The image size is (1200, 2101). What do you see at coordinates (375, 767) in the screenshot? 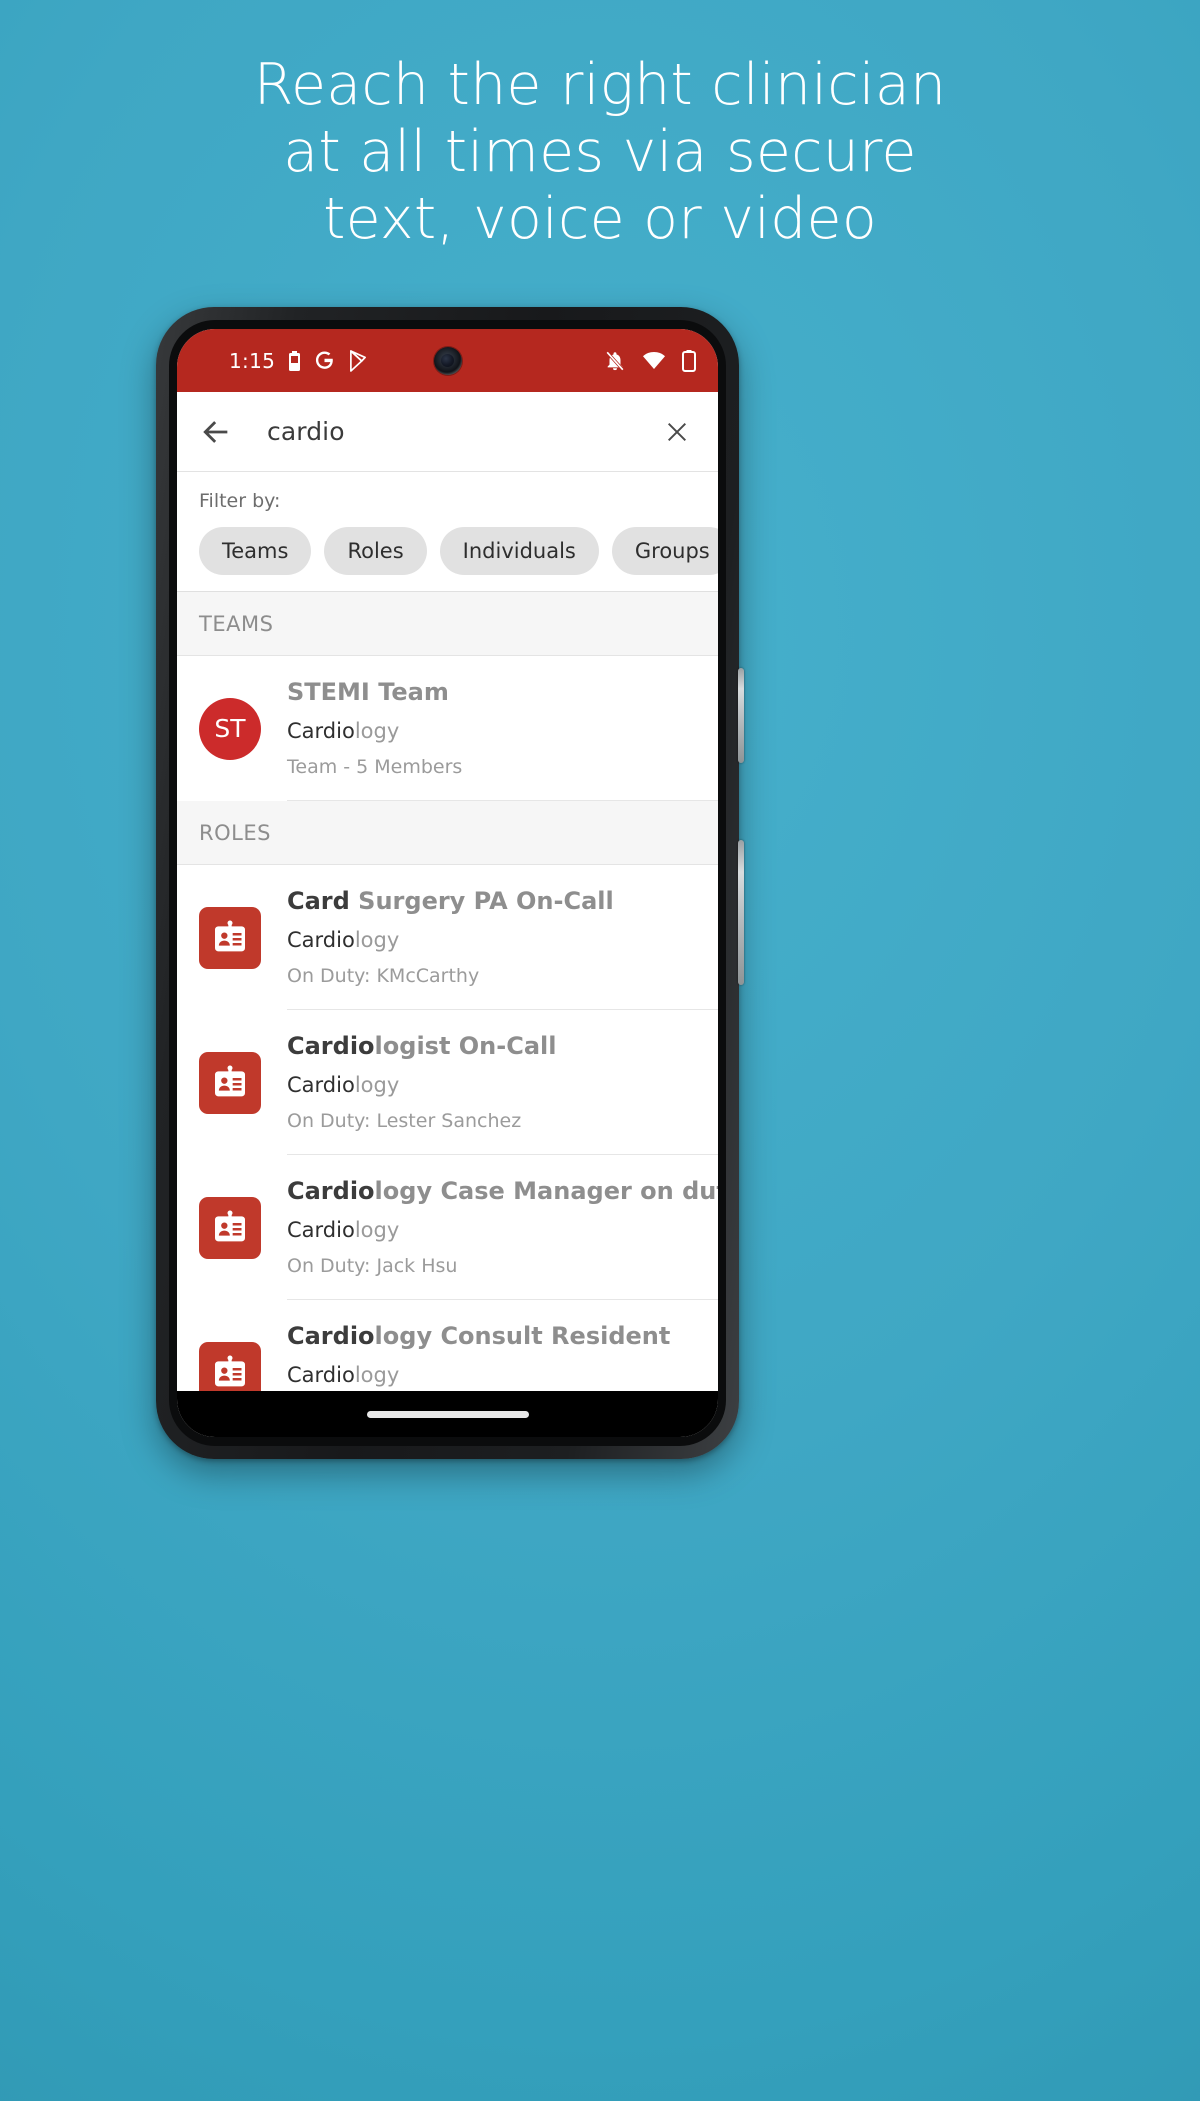
I see `list-item-meta: Team - 5 Members` at bounding box center [375, 767].